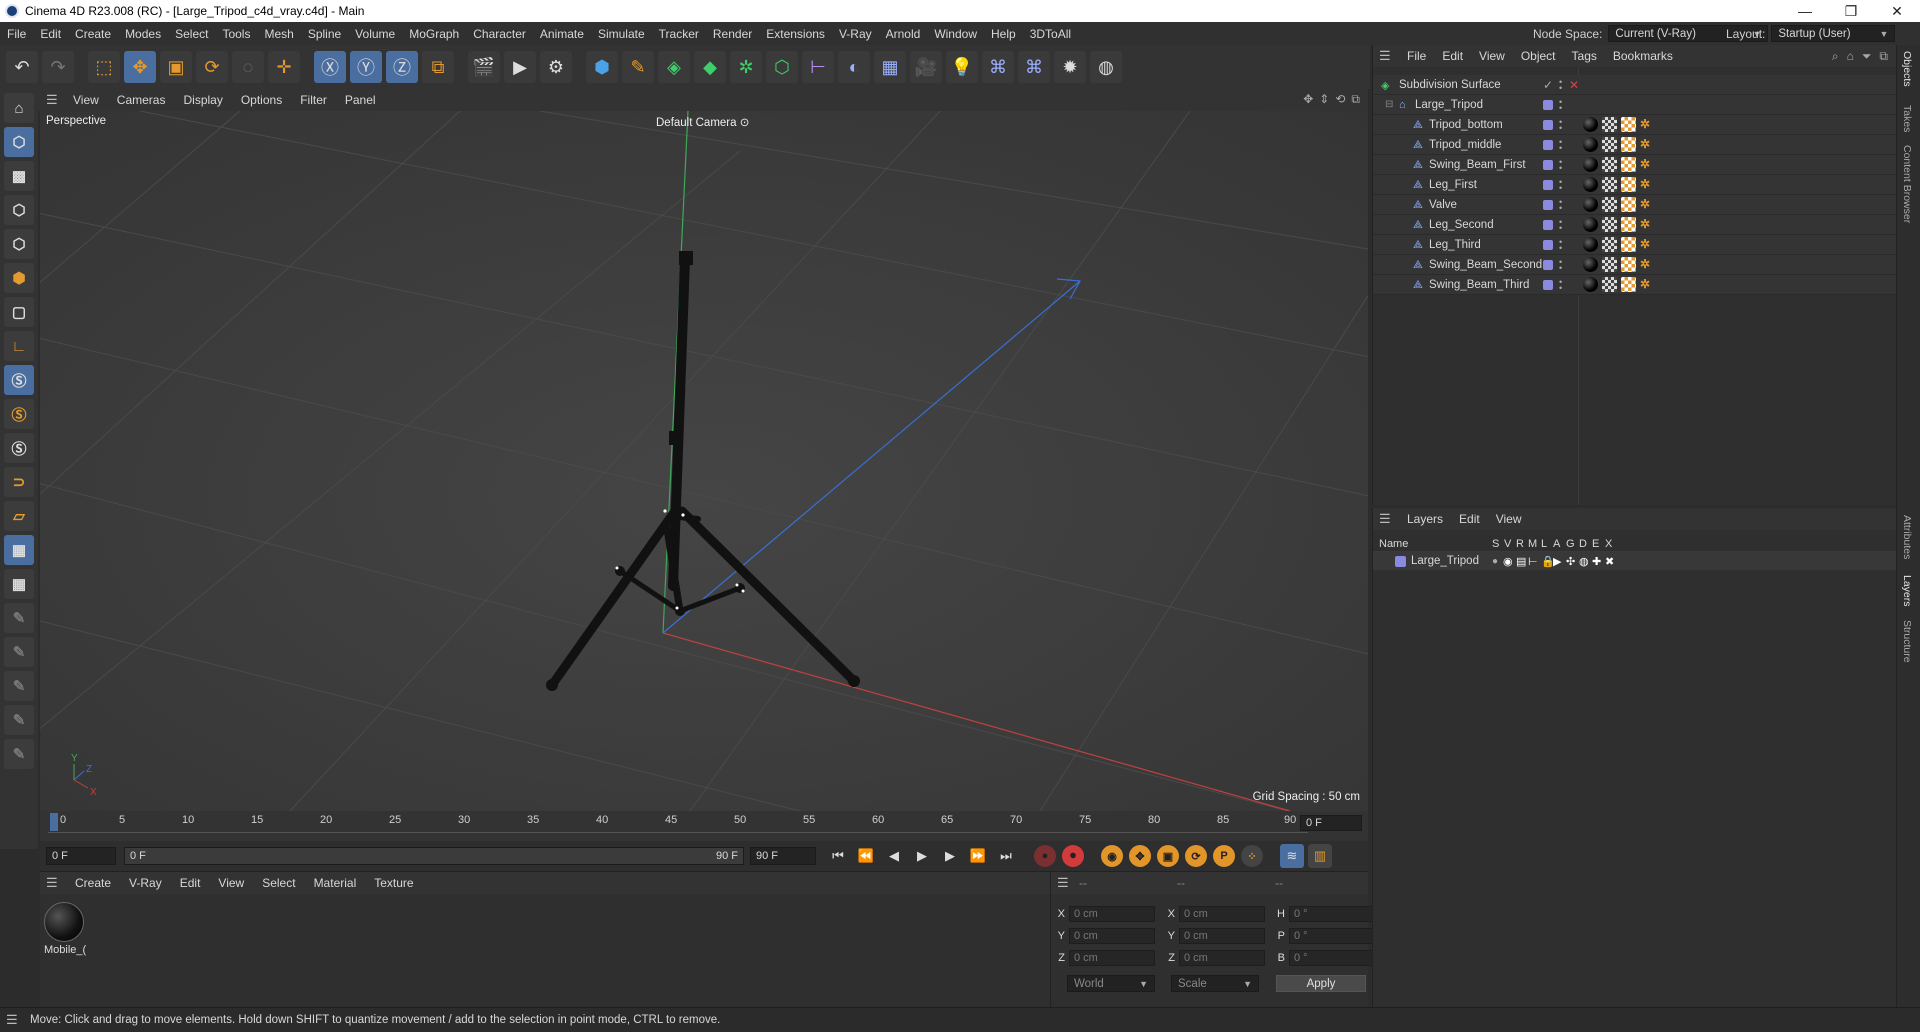  I want to click on camera-button: 🎥, so click(926, 67).